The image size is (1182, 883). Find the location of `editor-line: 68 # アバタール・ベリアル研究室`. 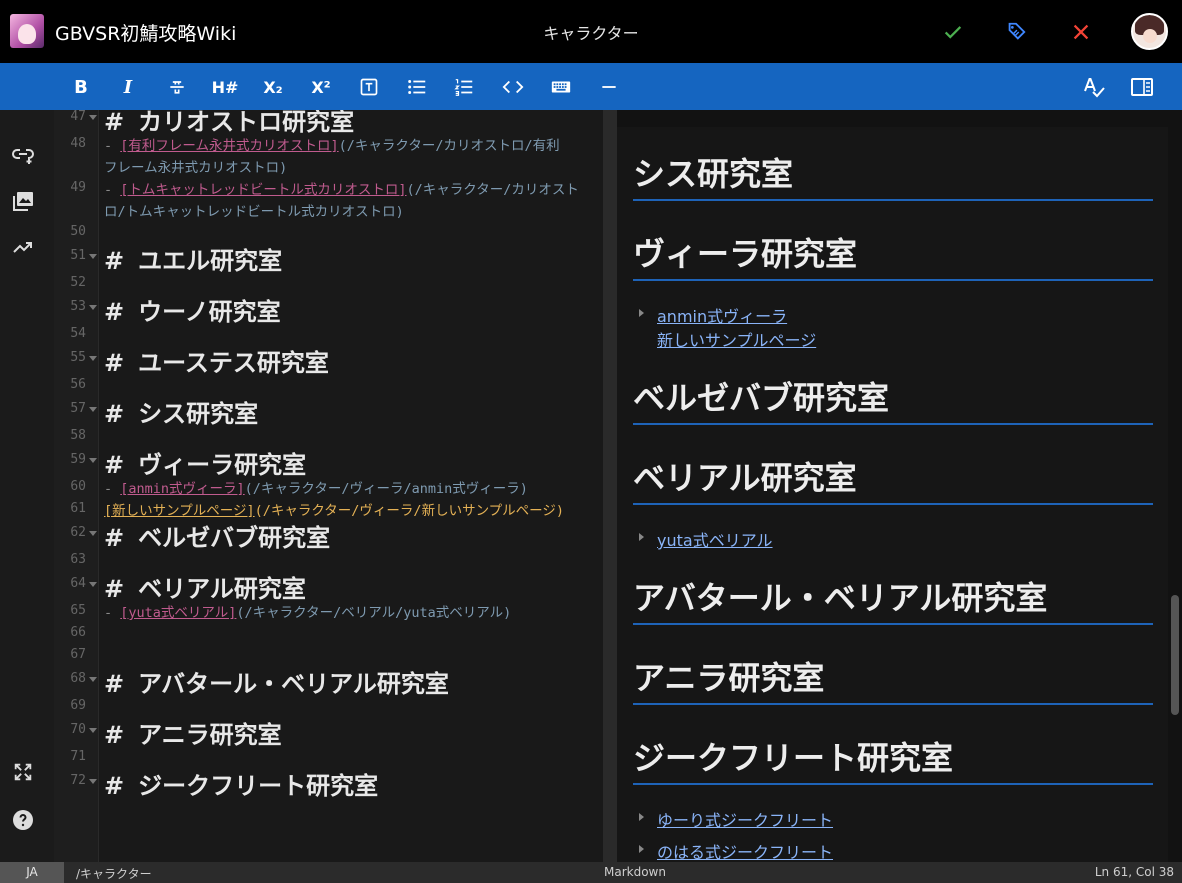

editor-line: 68 # アバタール・ベリアル研究室 is located at coordinates (328, 681).